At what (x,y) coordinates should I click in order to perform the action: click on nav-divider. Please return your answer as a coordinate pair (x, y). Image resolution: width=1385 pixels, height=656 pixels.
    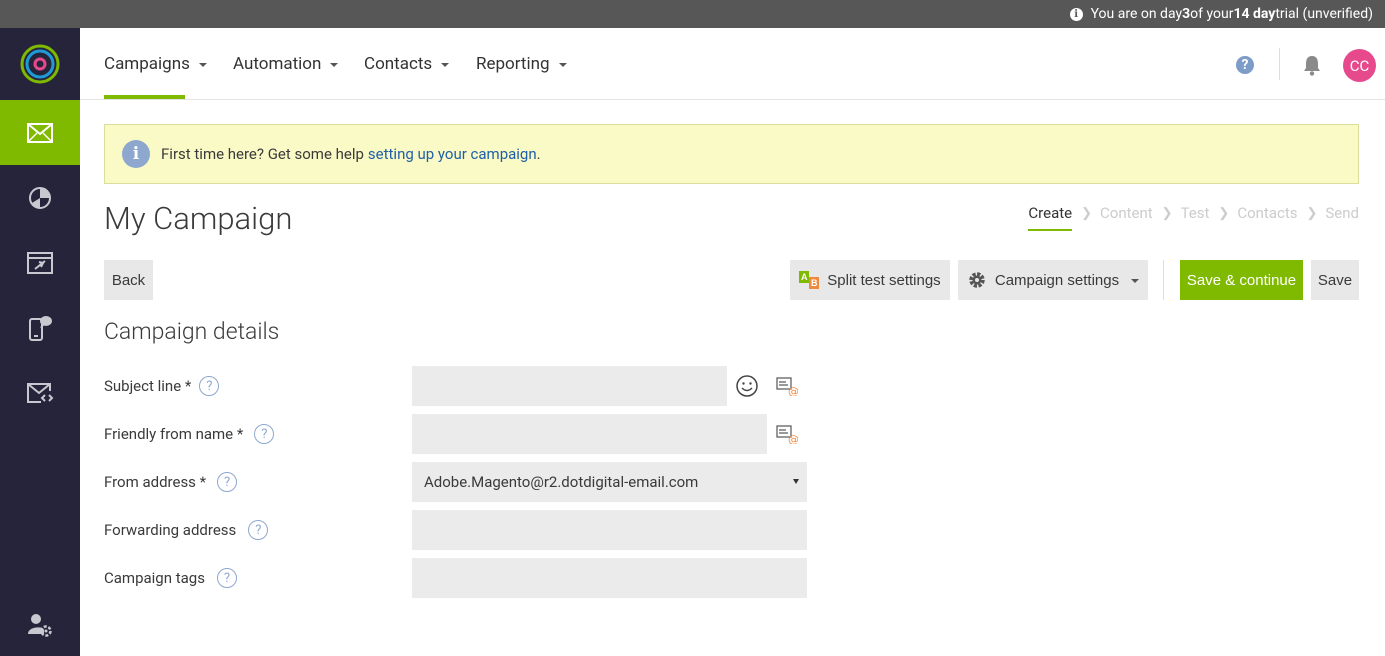
    Looking at the image, I should click on (1279, 64).